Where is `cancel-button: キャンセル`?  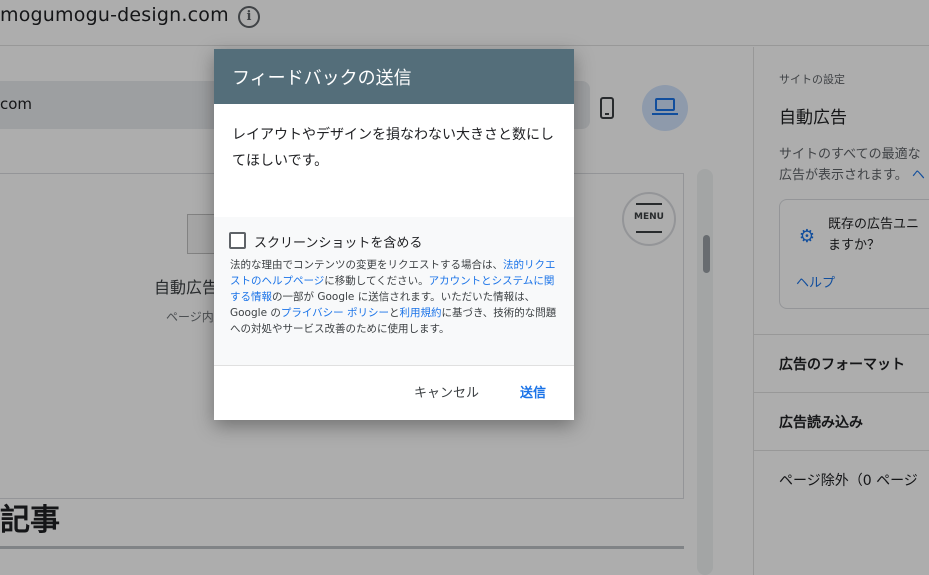 cancel-button: キャンセル is located at coordinates (446, 394).